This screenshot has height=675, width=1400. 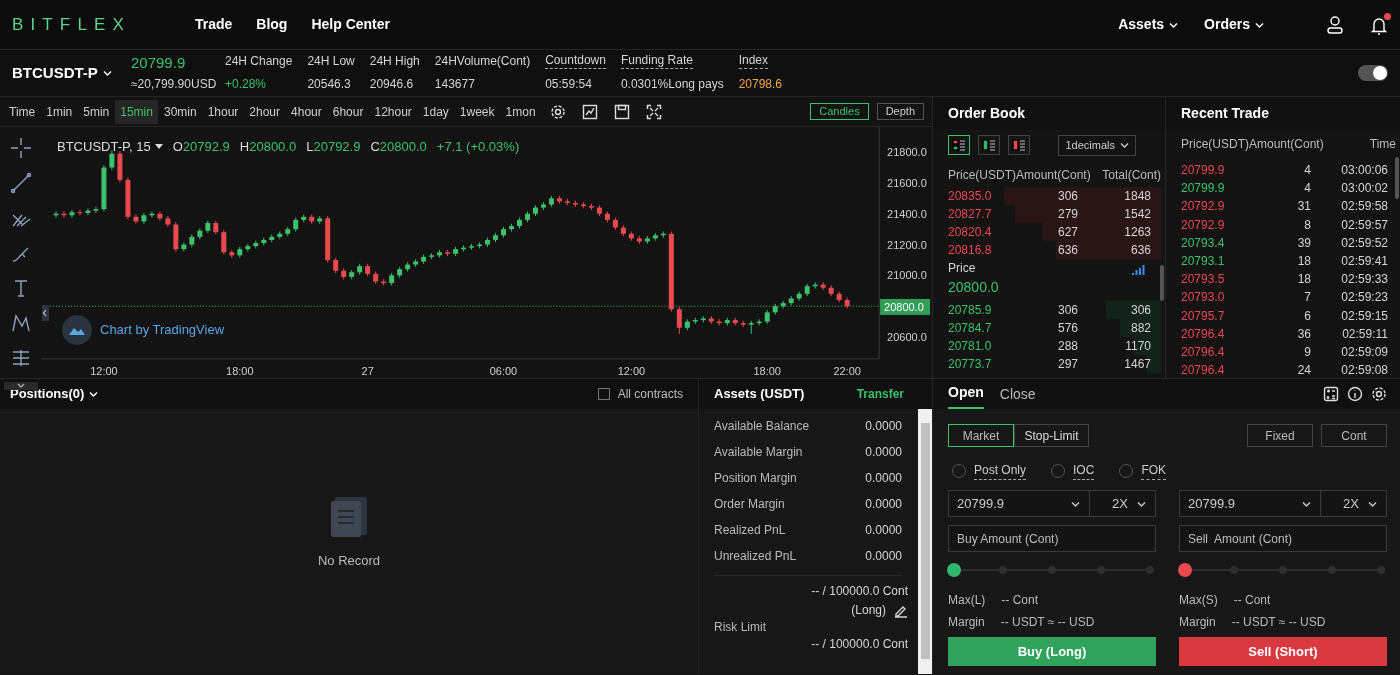 I want to click on sell-button: Sell (Short), so click(x=1283, y=651).